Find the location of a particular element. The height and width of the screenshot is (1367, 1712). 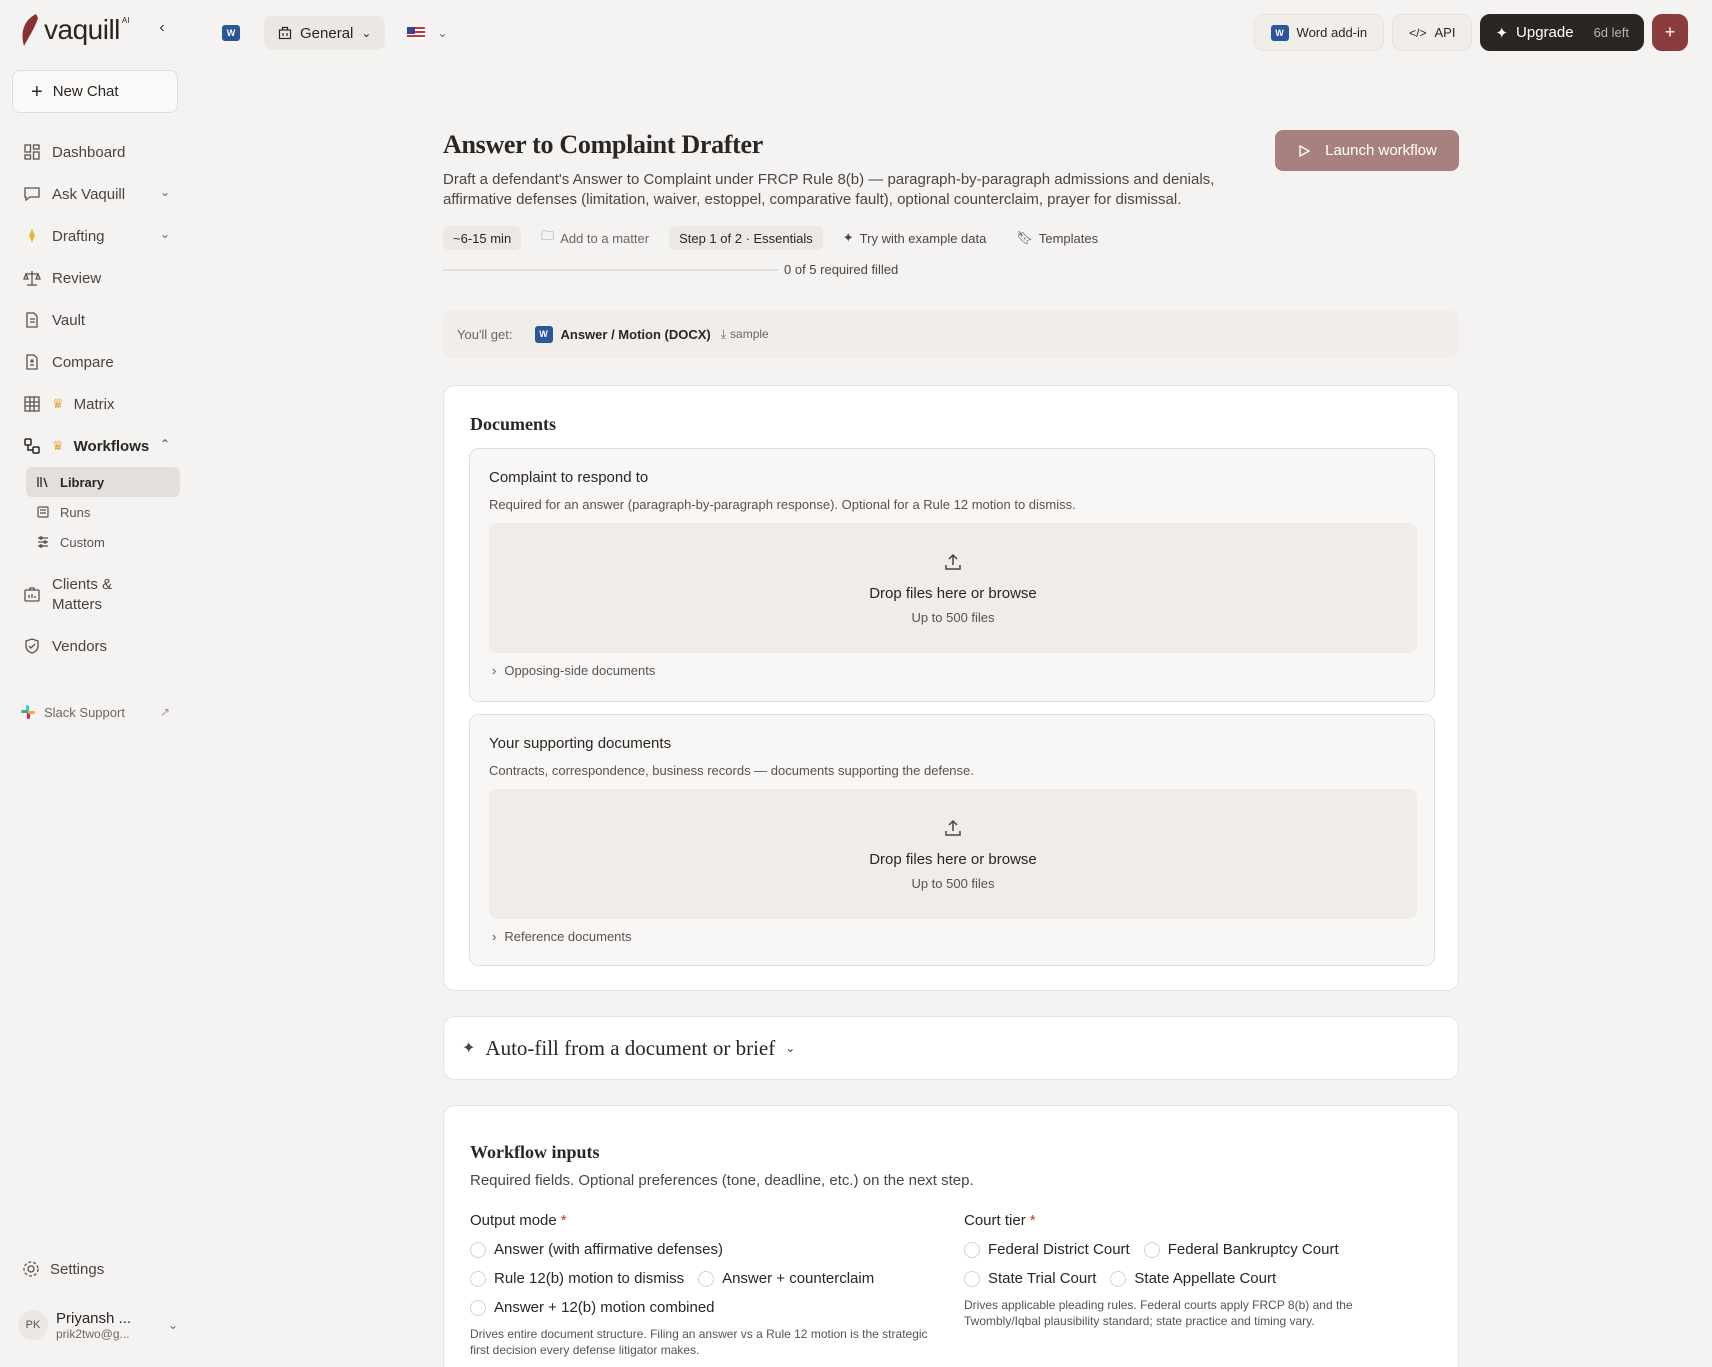

sidebar-subitem-library: Library is located at coordinates (103, 482).